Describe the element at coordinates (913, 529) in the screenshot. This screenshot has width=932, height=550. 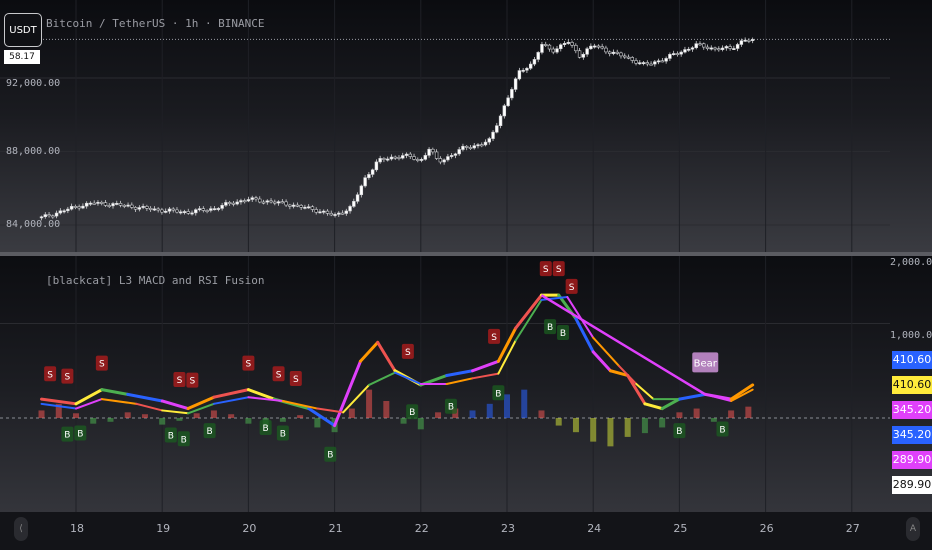
I see `auto-scale-button: A` at that location.